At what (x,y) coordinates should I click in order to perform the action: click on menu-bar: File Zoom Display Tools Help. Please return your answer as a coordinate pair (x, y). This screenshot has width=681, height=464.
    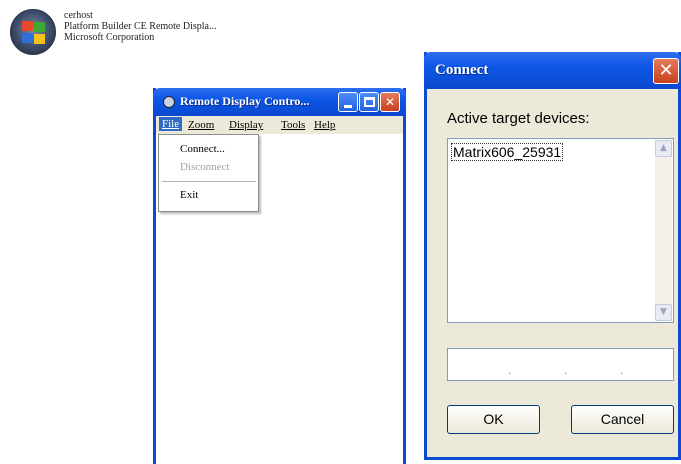
    Looking at the image, I should click on (279, 125).